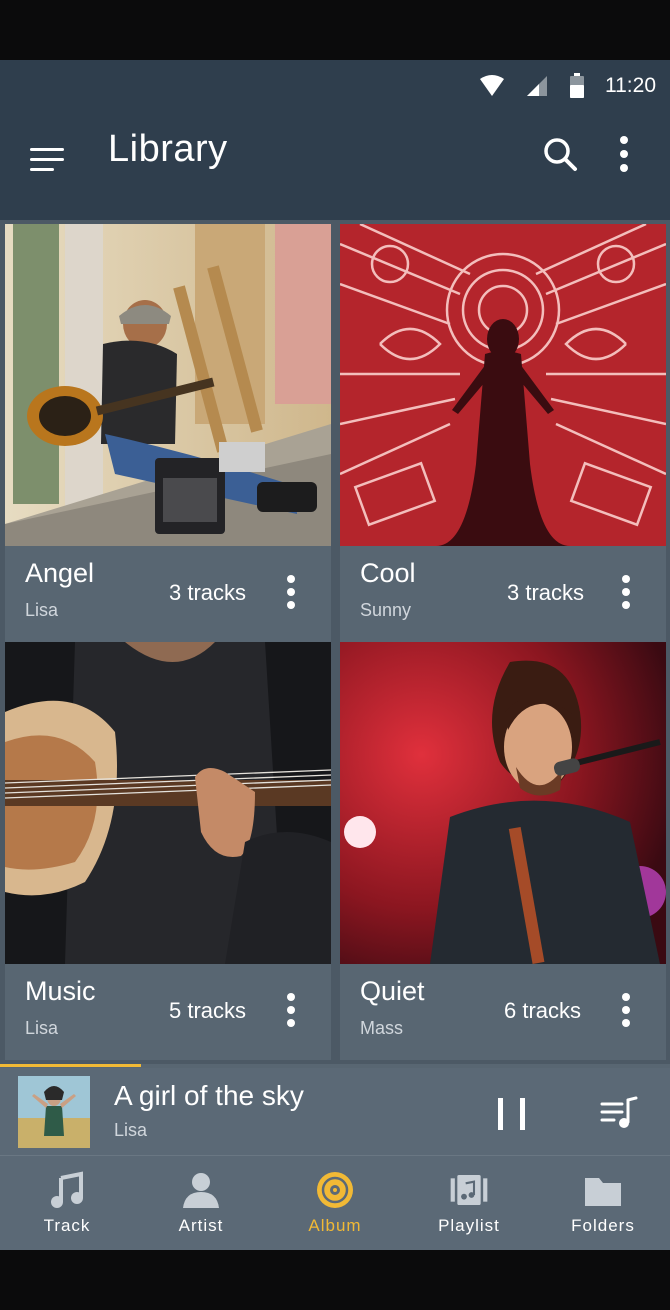 Image resolution: width=670 pixels, height=1310 pixels. Describe the element at coordinates (469, 1225) in the screenshot. I see `nav-label: Playlist` at that location.